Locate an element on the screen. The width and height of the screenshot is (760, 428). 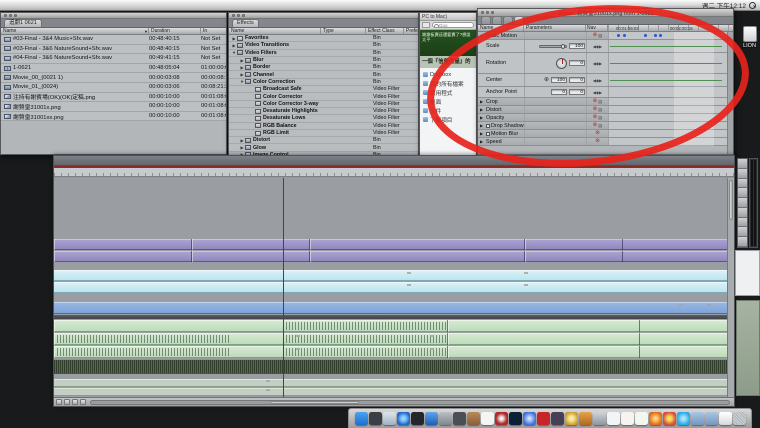
parameter-row: ▶ Motion Blur ⊕ ◀◆▶ ⊗ ▤ is located at coordinates (605, 134).